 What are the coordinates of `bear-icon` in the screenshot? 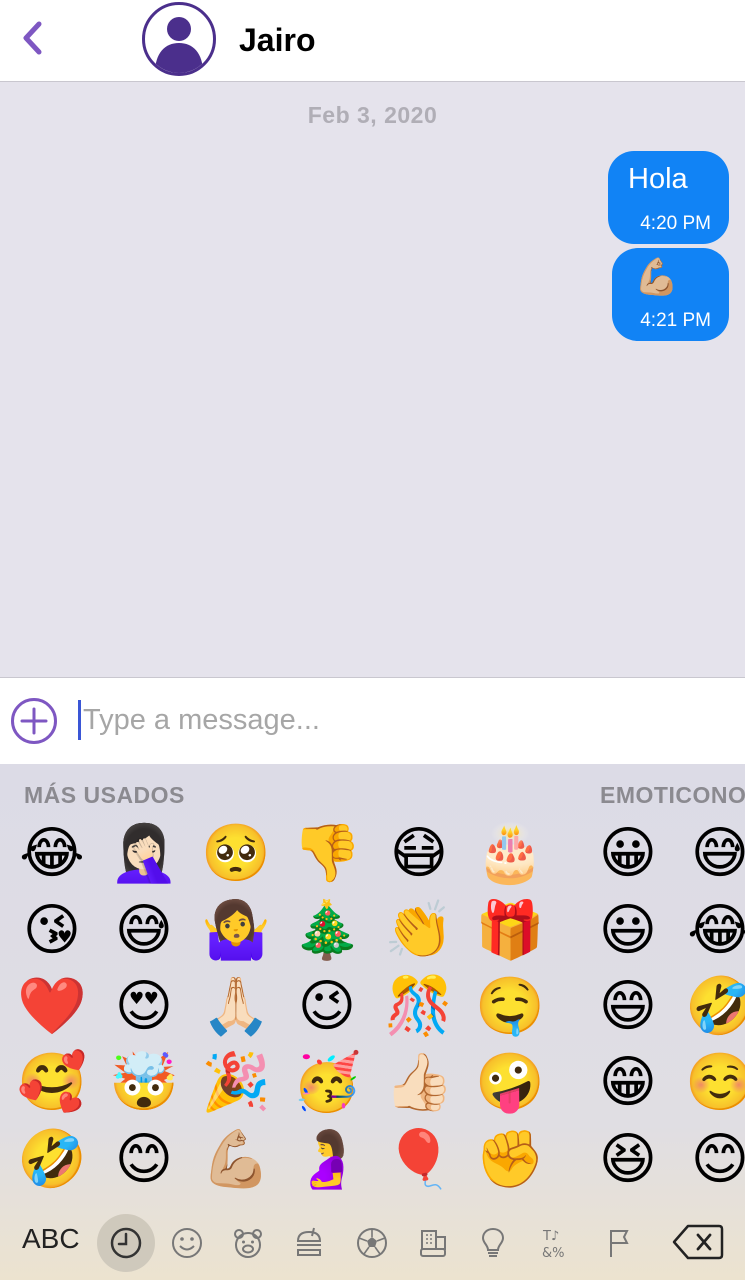 It's located at (248, 1243).